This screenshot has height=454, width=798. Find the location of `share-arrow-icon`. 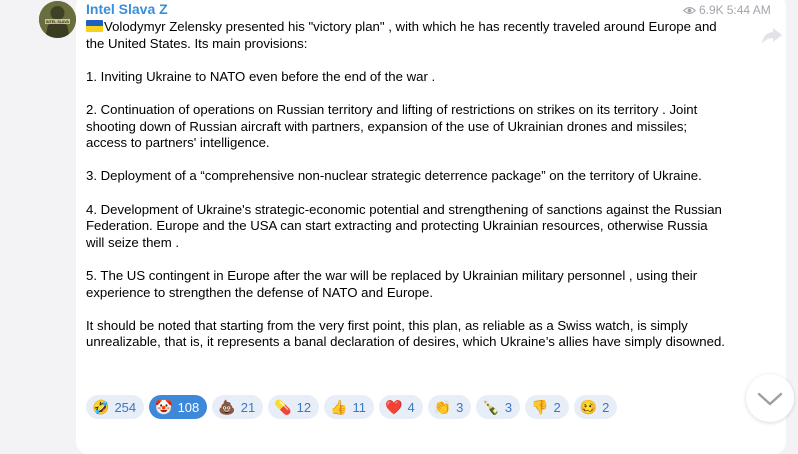

share-arrow-icon is located at coordinates (772, 36).